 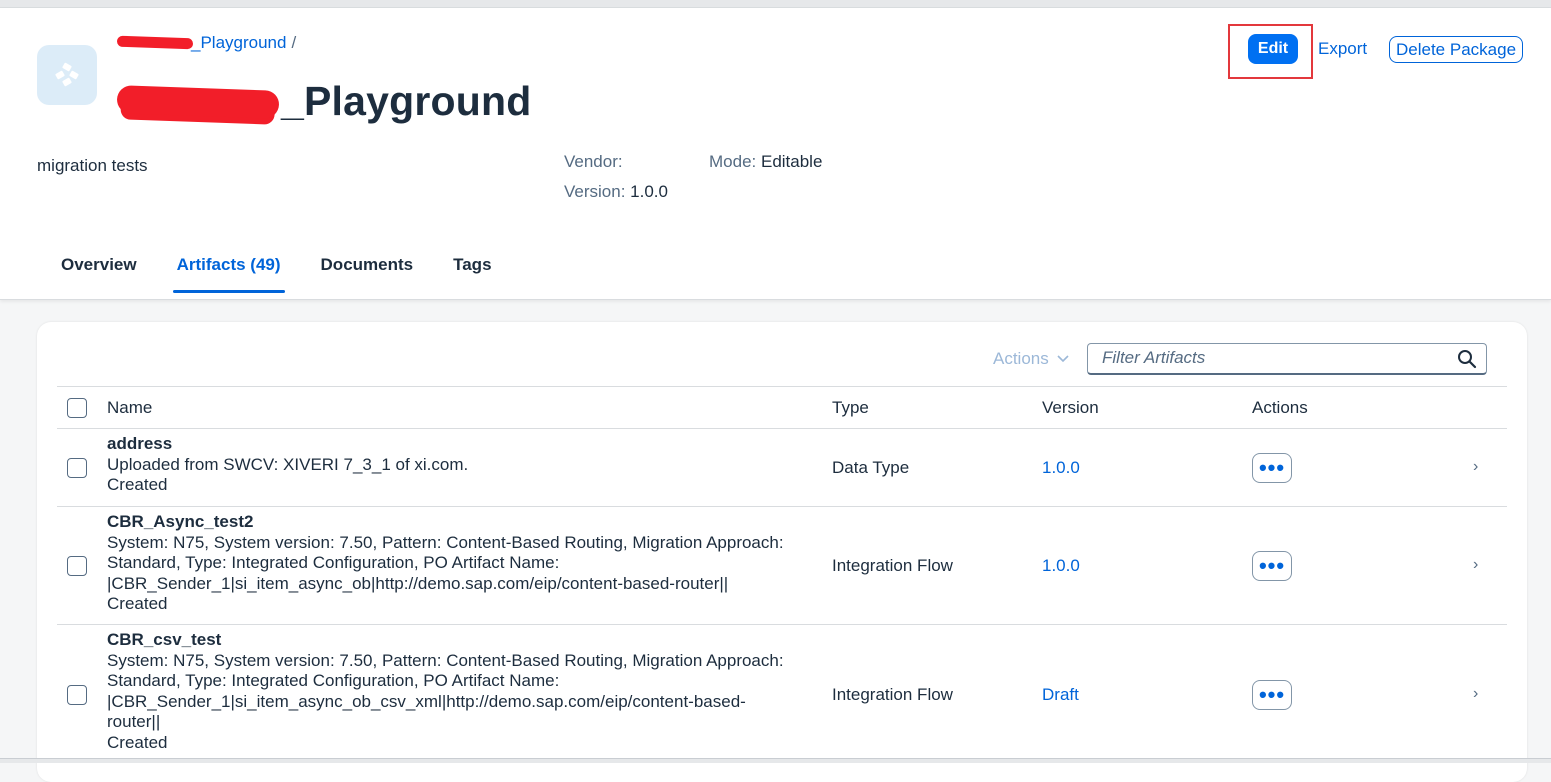 I want to click on tab-documents: Documents, so click(x=367, y=274).